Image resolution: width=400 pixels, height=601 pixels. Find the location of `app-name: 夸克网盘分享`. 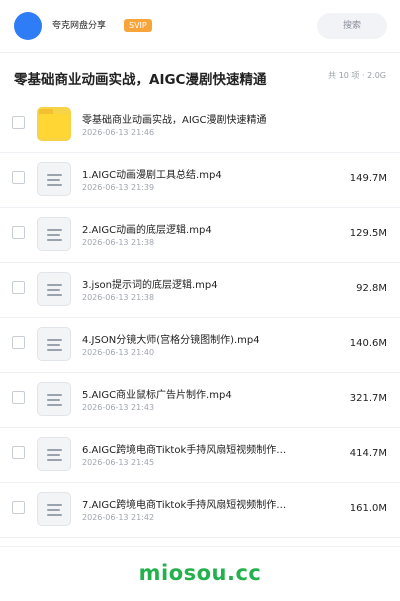

app-name: 夸克网盘分享 is located at coordinates (79, 26).